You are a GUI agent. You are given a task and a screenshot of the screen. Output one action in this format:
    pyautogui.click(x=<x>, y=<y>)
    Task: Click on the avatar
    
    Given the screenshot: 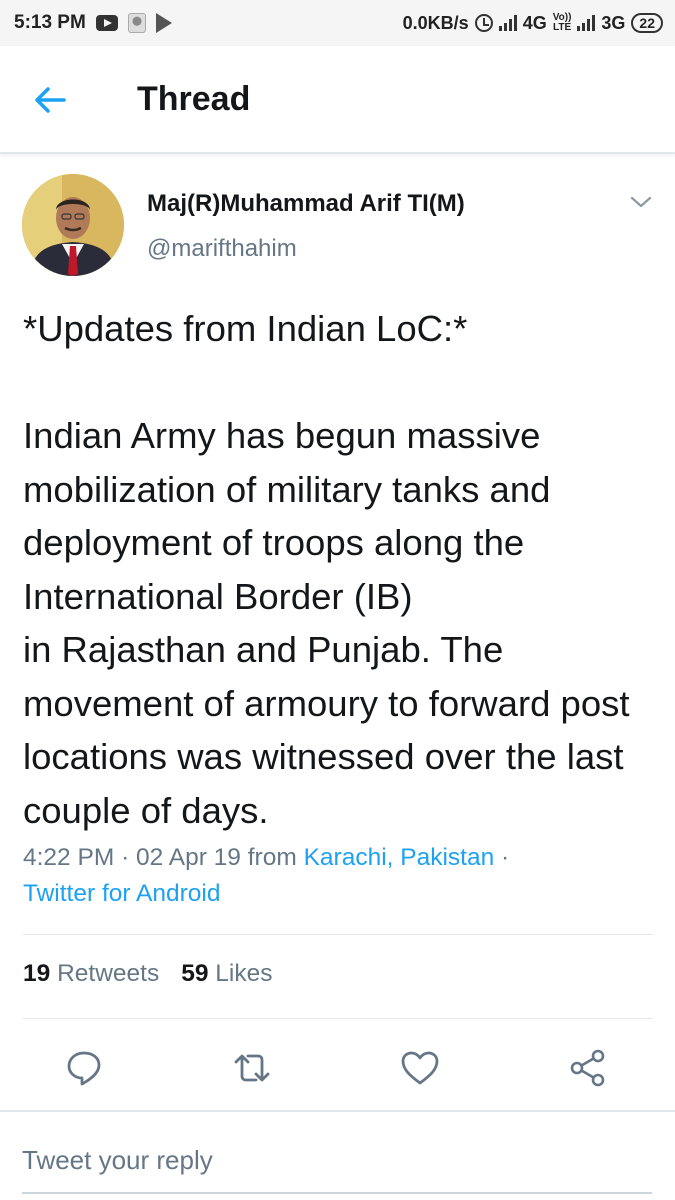 What is the action you would take?
    pyautogui.click(x=73, y=225)
    